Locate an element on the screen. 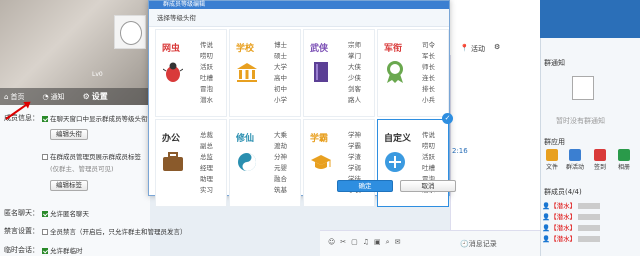 The image size is (640, 256). level-list: 总裁 副总 总监 经理 助理 实习 is located at coordinates (206, 162).